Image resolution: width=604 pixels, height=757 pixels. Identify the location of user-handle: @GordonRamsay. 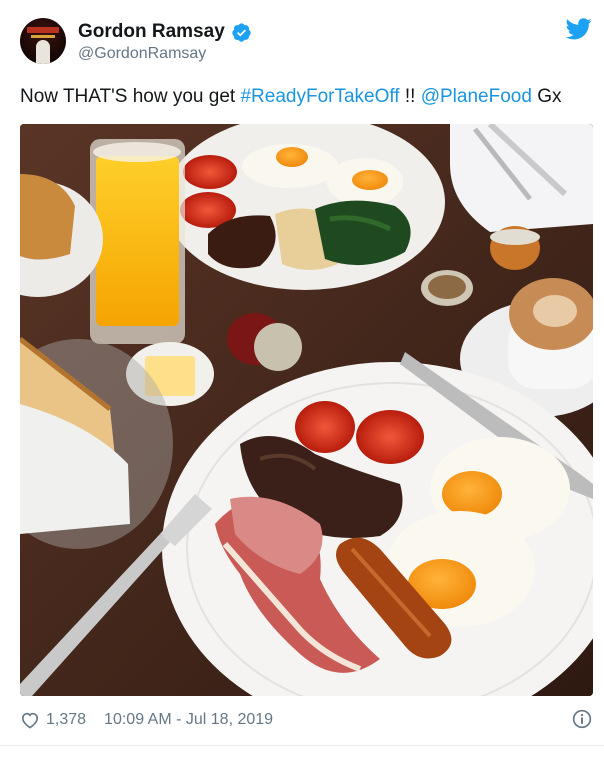
(142, 54).